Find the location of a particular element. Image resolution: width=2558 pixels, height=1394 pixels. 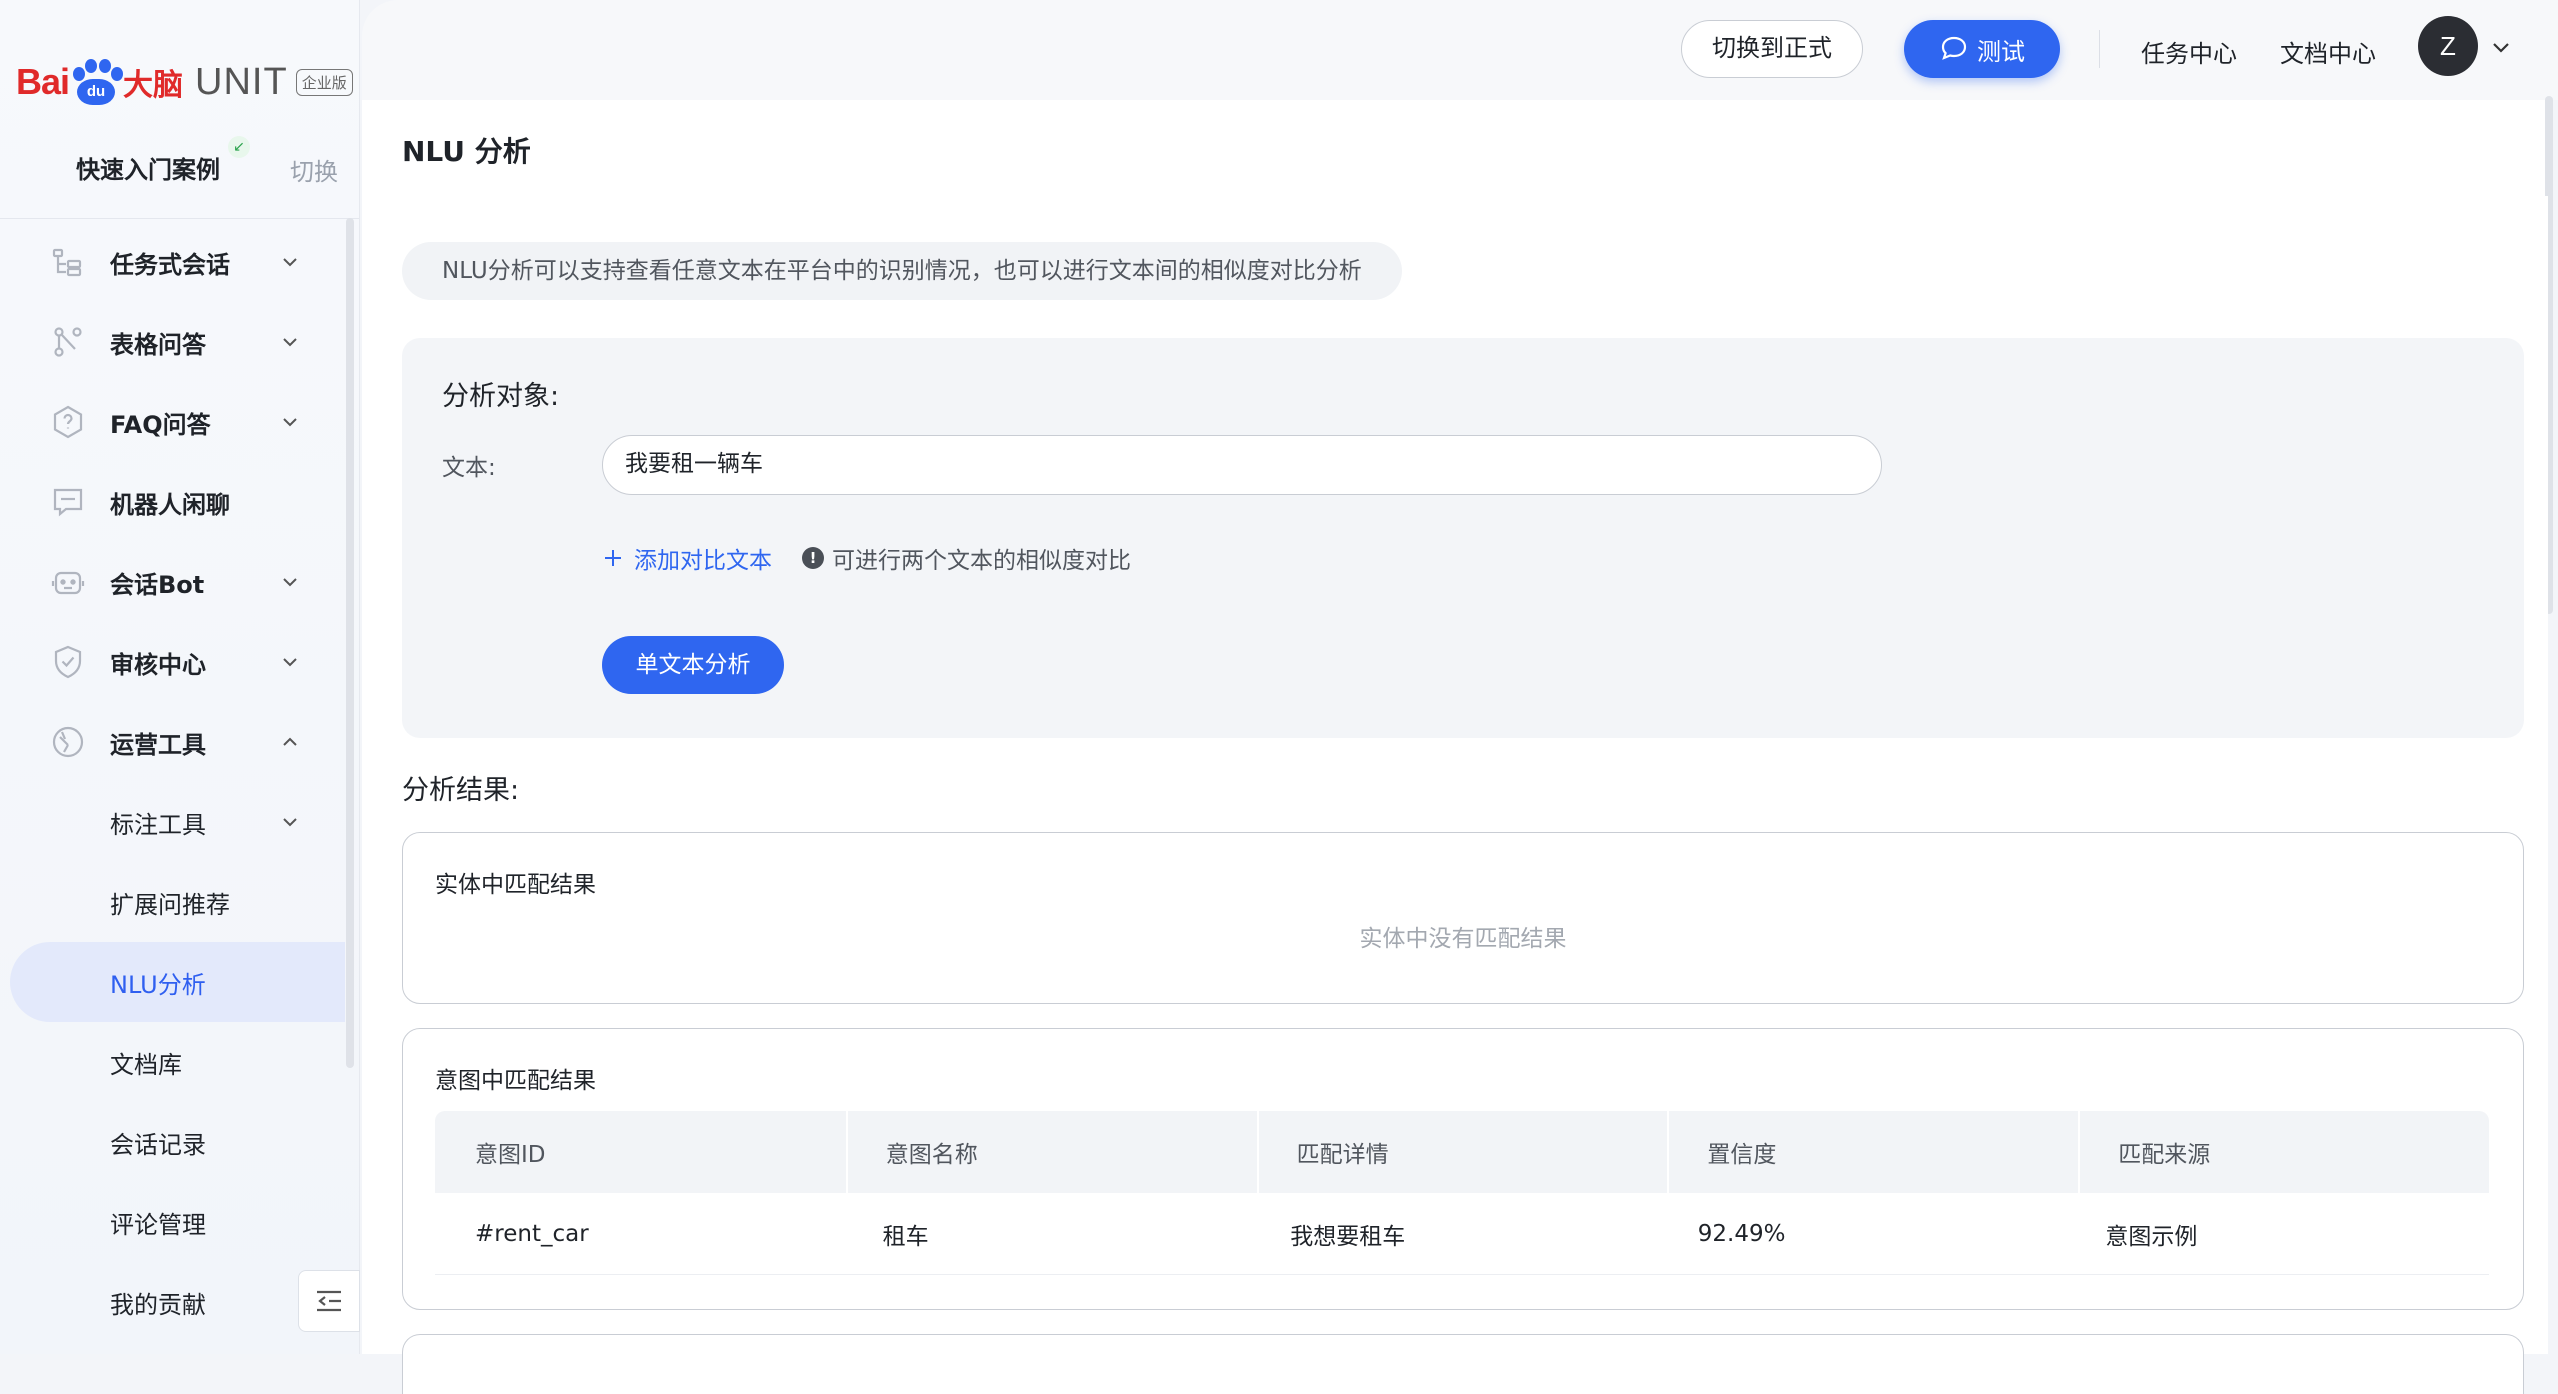

plus-icon is located at coordinates (613, 558).